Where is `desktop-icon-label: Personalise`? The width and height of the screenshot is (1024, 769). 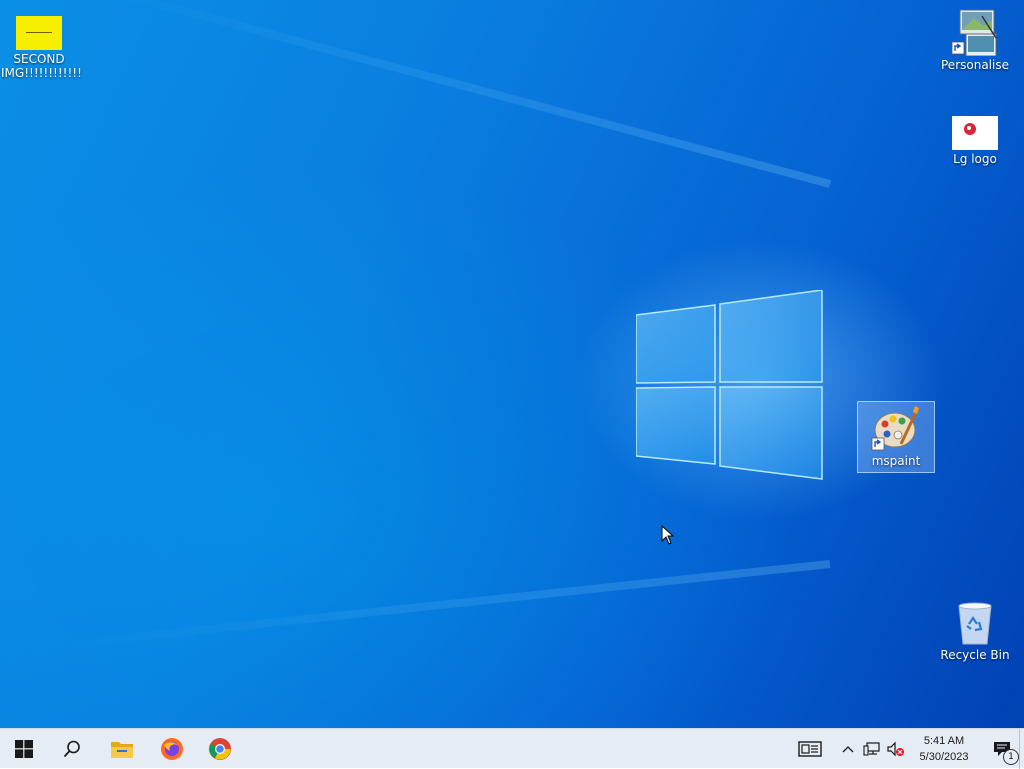 desktop-icon-label: Personalise is located at coordinates (975, 65).